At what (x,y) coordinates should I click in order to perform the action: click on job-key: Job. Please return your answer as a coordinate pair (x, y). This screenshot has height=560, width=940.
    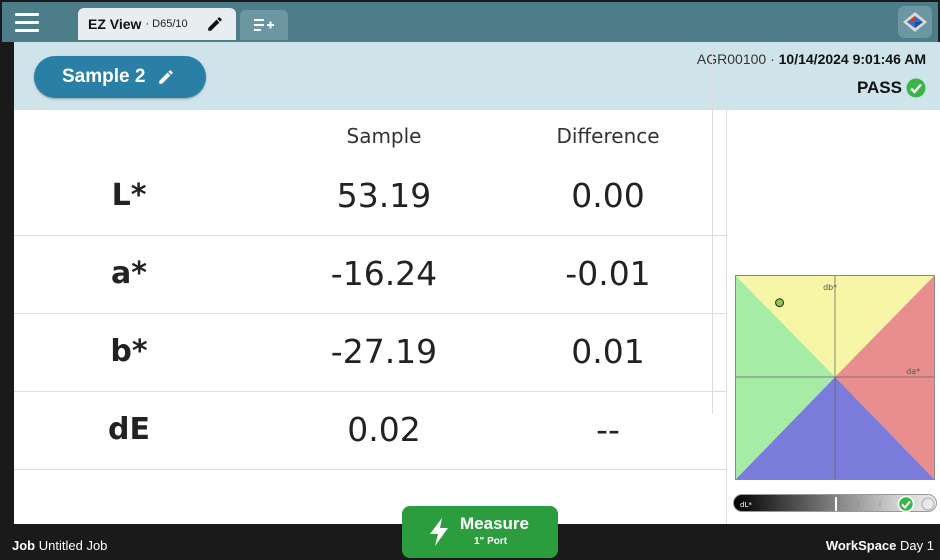
    Looking at the image, I should click on (24, 545).